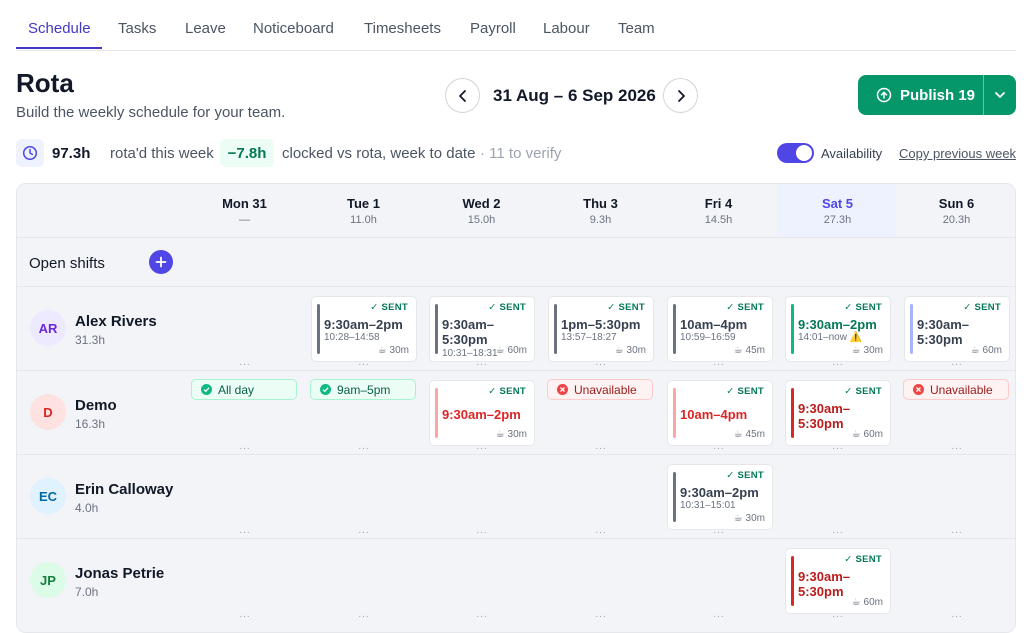  What do you see at coordinates (830, 337) in the screenshot?
I see `clocked-time: 14:01–now ⚠️` at bounding box center [830, 337].